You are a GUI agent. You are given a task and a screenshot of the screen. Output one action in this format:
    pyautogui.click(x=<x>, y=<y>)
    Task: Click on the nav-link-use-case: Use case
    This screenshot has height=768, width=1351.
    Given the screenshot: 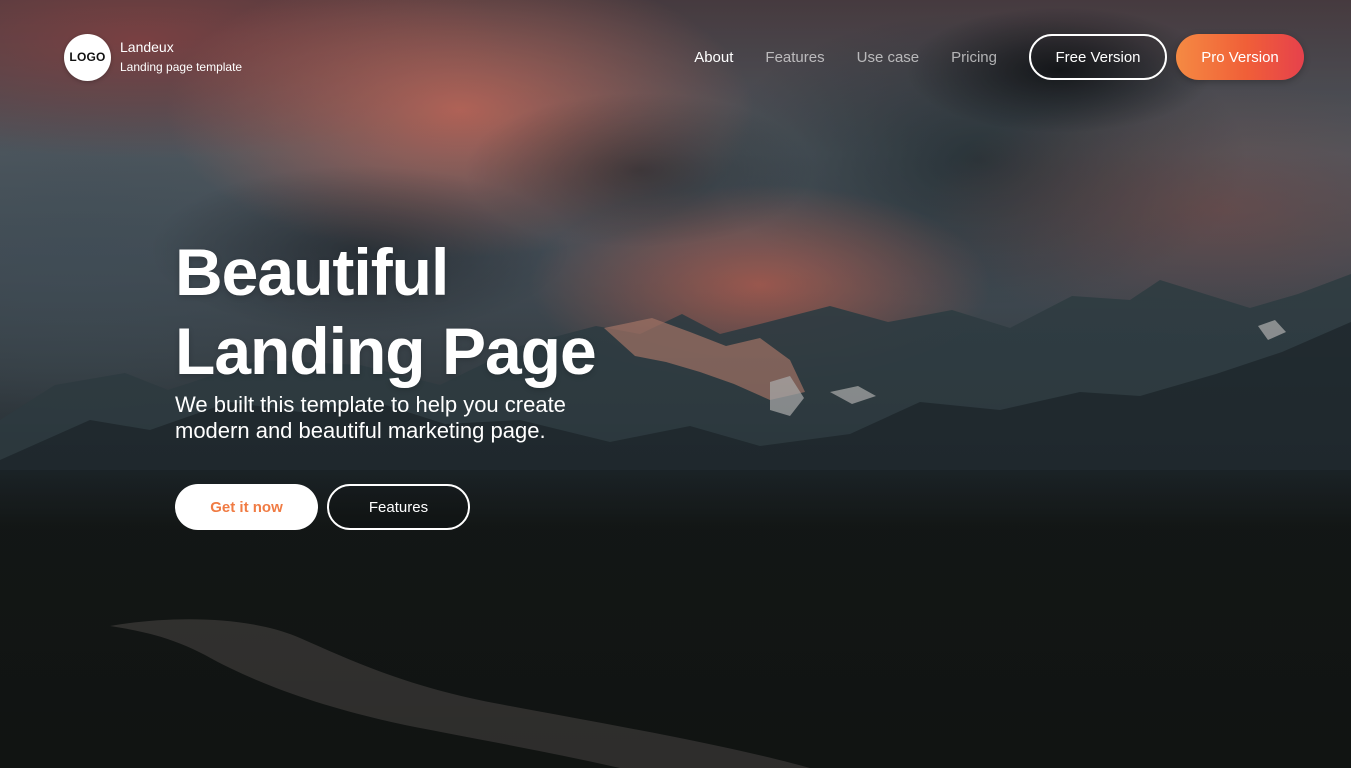 What is the action you would take?
    pyautogui.click(x=888, y=57)
    